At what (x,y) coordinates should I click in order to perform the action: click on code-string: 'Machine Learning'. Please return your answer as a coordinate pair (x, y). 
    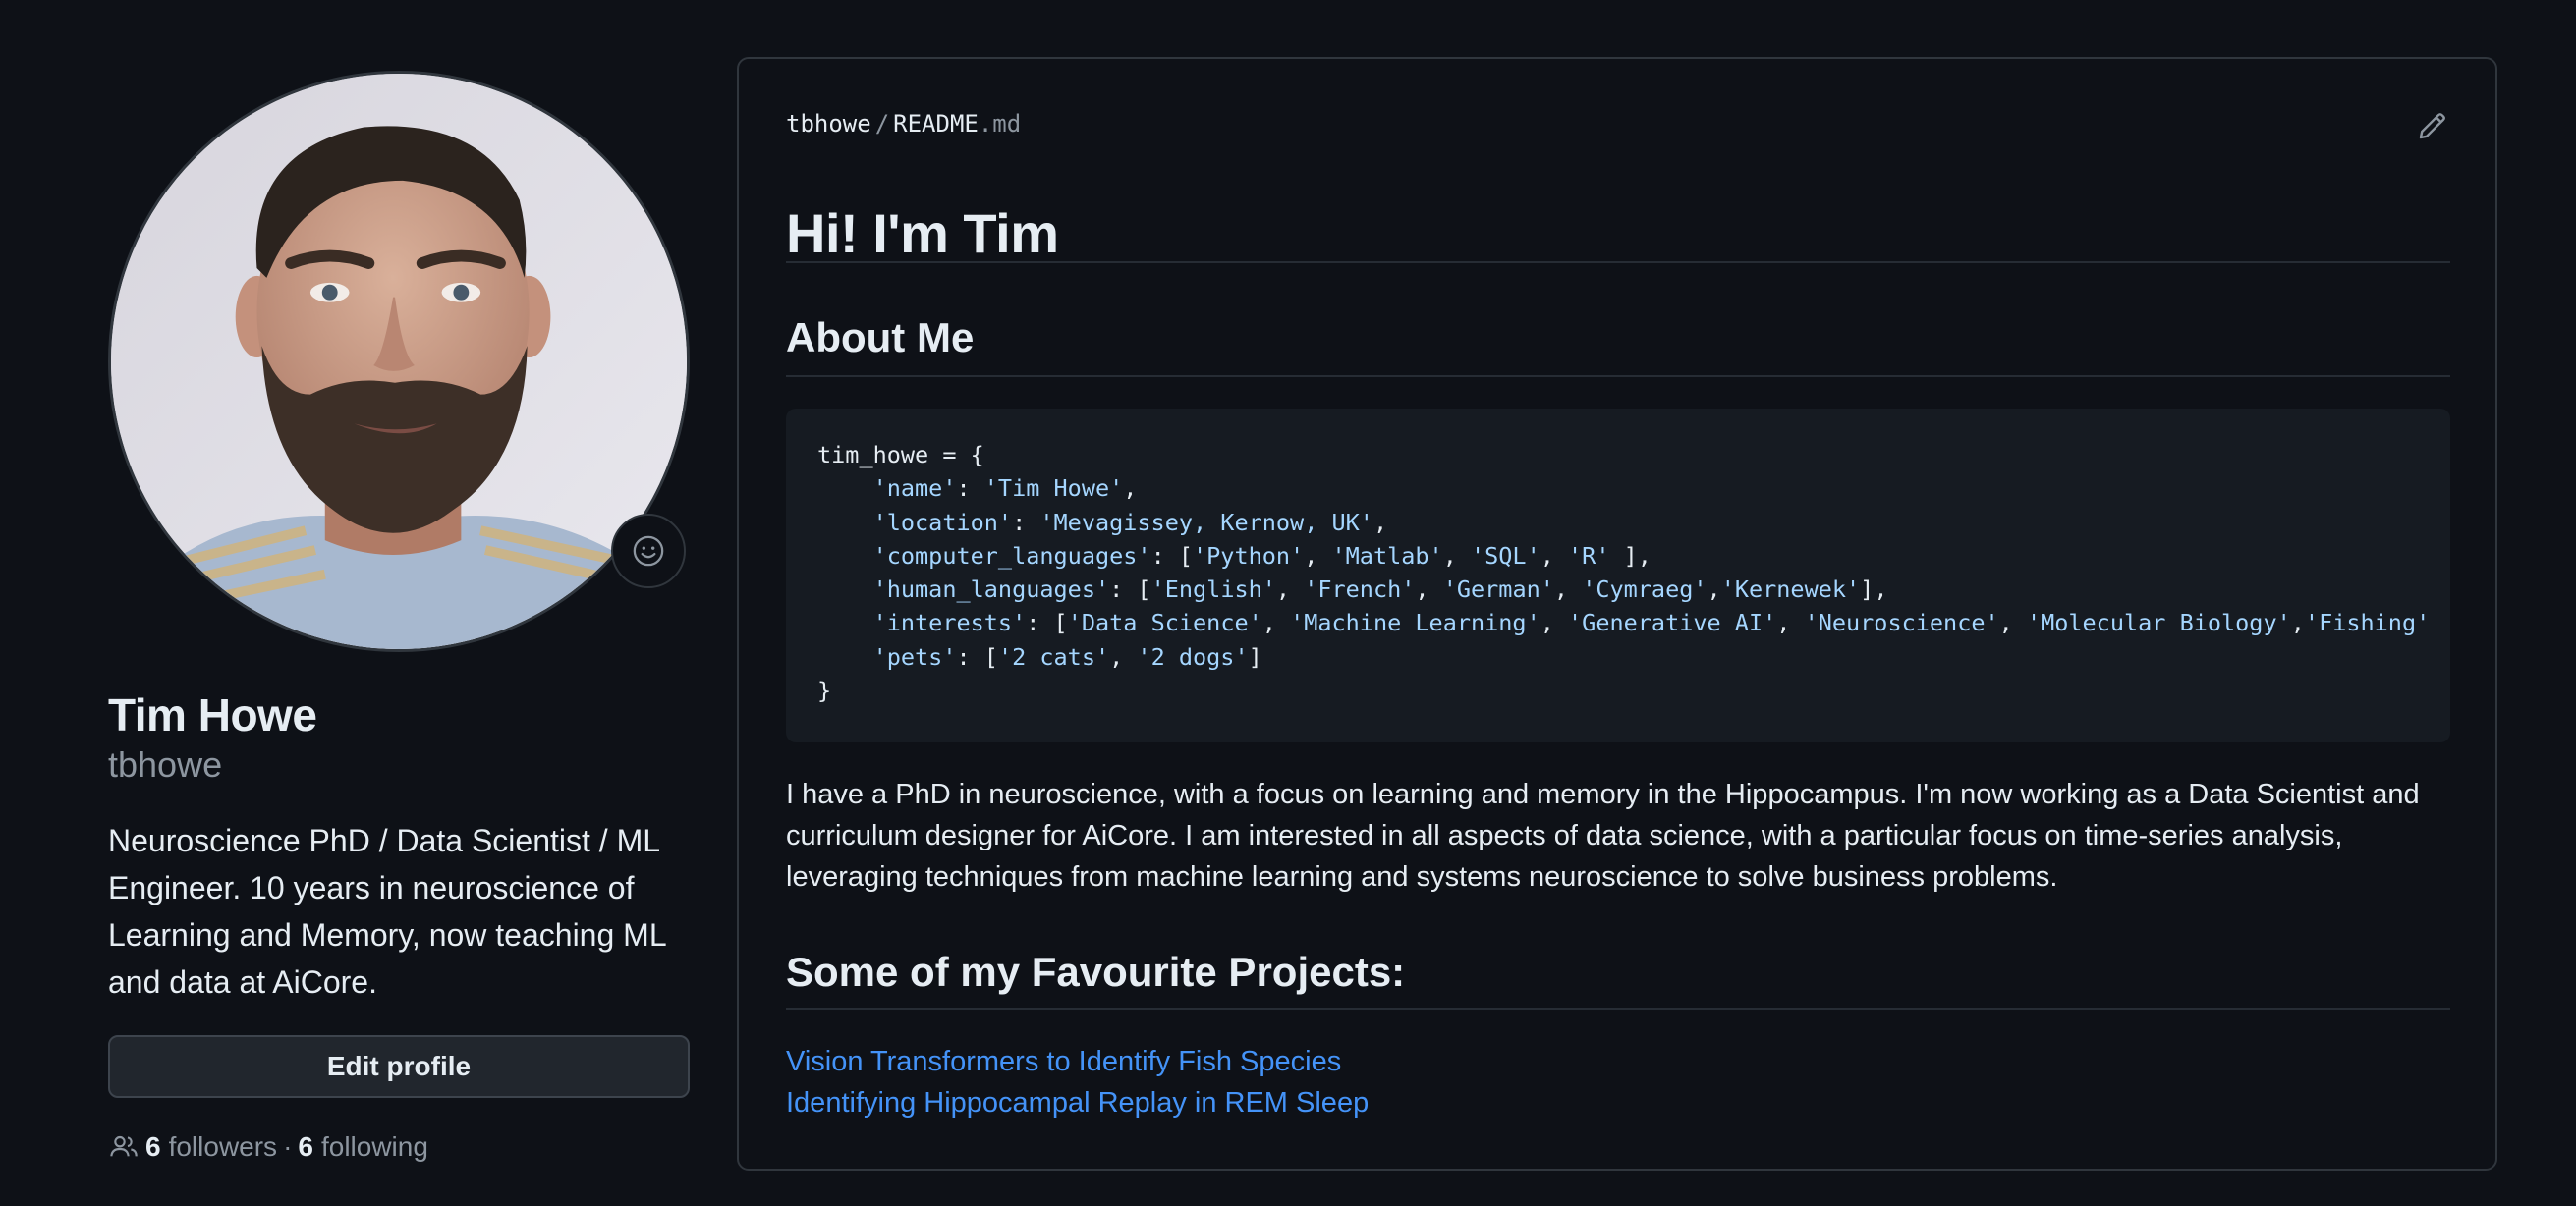
    Looking at the image, I should click on (1415, 623).